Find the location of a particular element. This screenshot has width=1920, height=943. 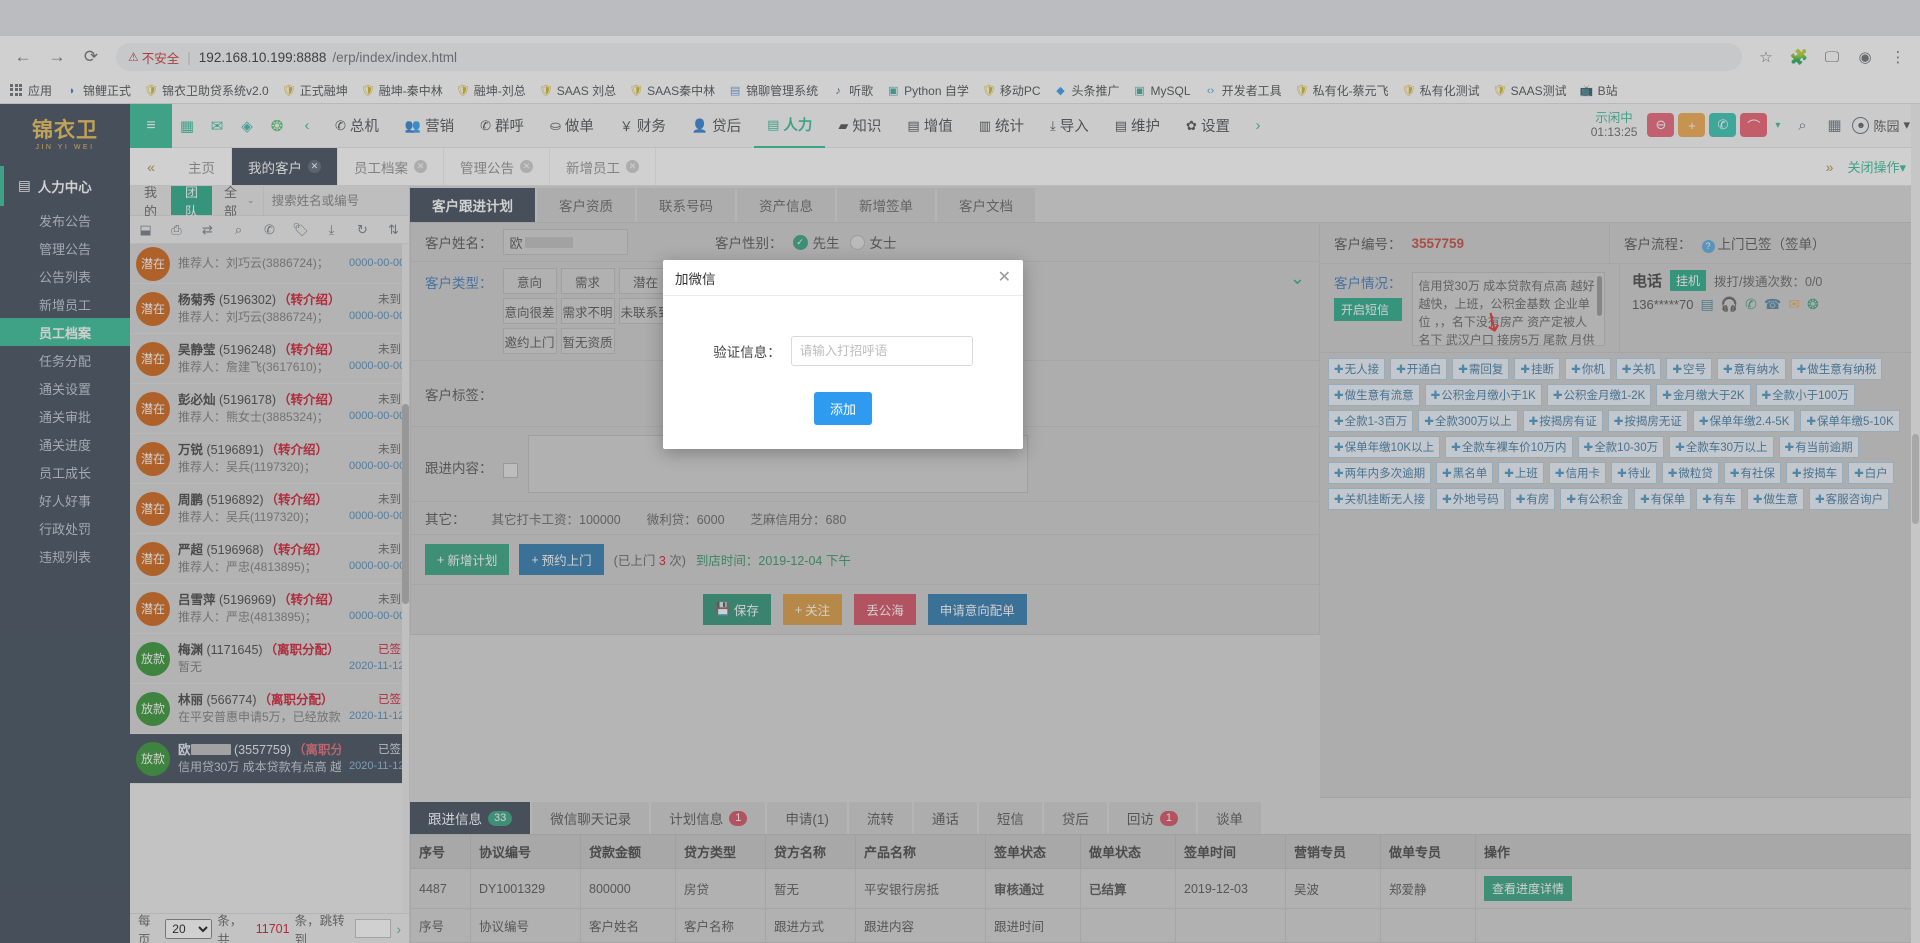

verification-label: 验证信息： is located at coordinates (747, 352).